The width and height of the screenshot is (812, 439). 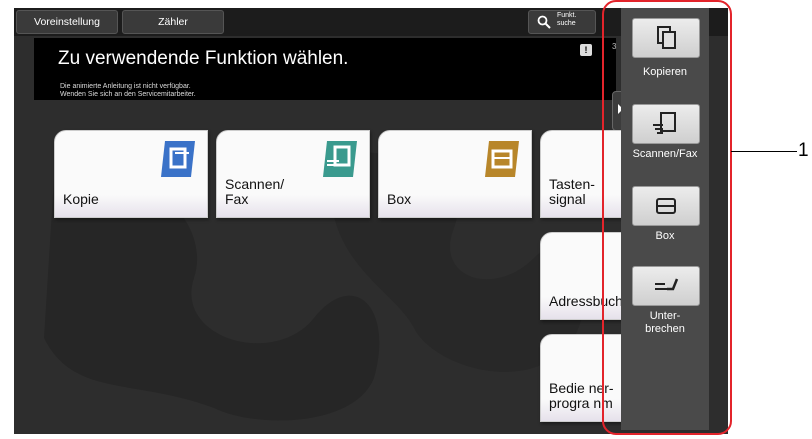 I want to click on tile-copy-label: Kopie, so click(x=81, y=199).